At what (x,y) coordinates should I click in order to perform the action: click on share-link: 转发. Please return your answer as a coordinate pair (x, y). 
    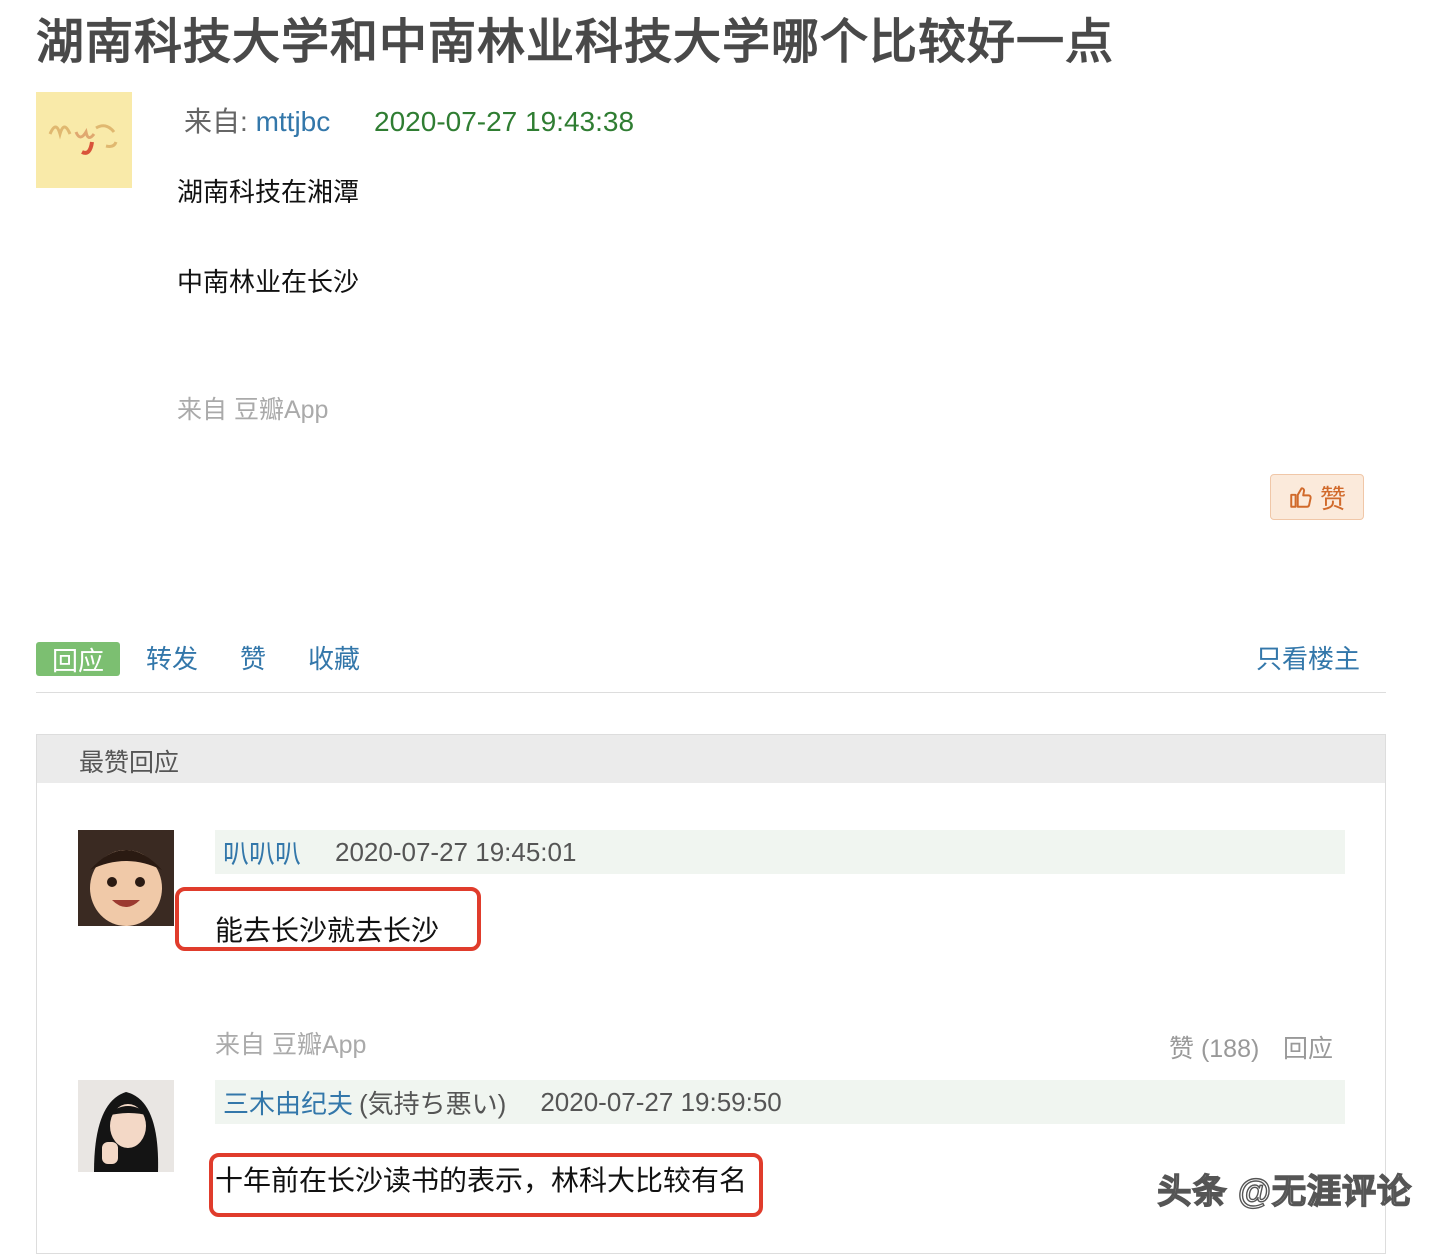
    Looking at the image, I should click on (172, 659).